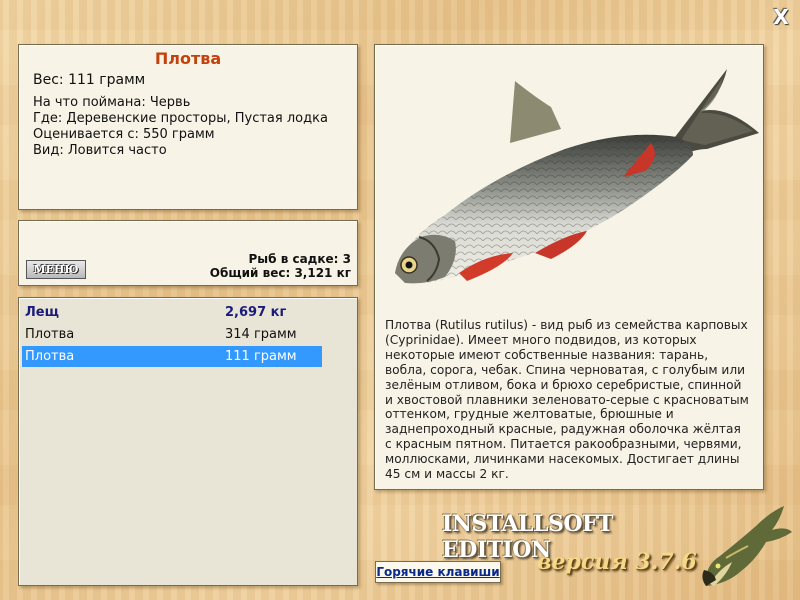 The width and height of the screenshot is (800, 600). Describe the element at coordinates (280, 273) in the screenshot. I see `total-weight: Общий вес: 3,121 кг` at that location.